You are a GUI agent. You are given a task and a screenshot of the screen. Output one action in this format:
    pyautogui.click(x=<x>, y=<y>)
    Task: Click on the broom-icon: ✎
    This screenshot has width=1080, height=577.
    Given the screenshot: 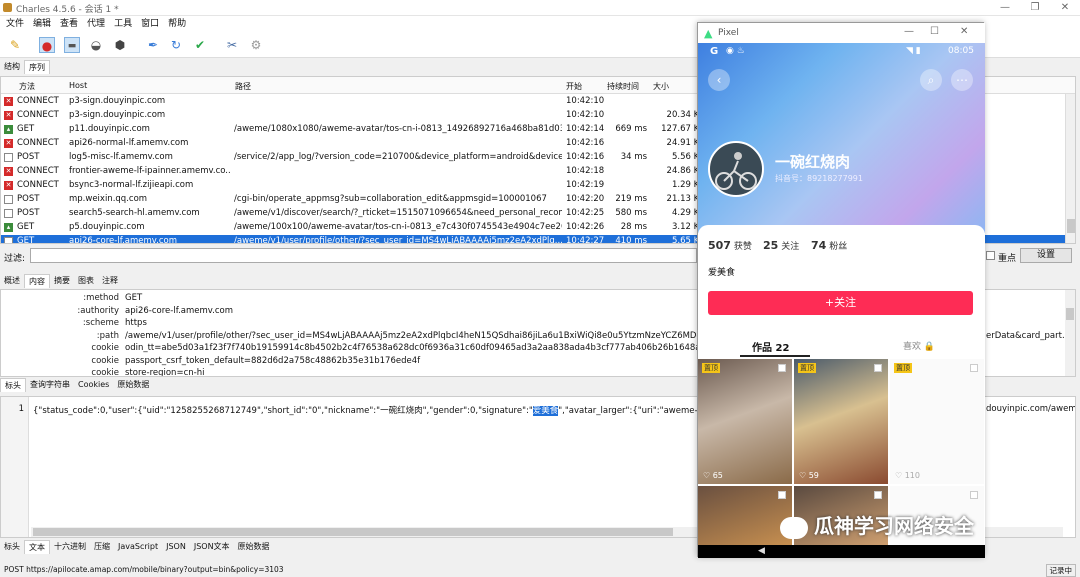 What is the action you would take?
    pyautogui.click(x=15, y=45)
    